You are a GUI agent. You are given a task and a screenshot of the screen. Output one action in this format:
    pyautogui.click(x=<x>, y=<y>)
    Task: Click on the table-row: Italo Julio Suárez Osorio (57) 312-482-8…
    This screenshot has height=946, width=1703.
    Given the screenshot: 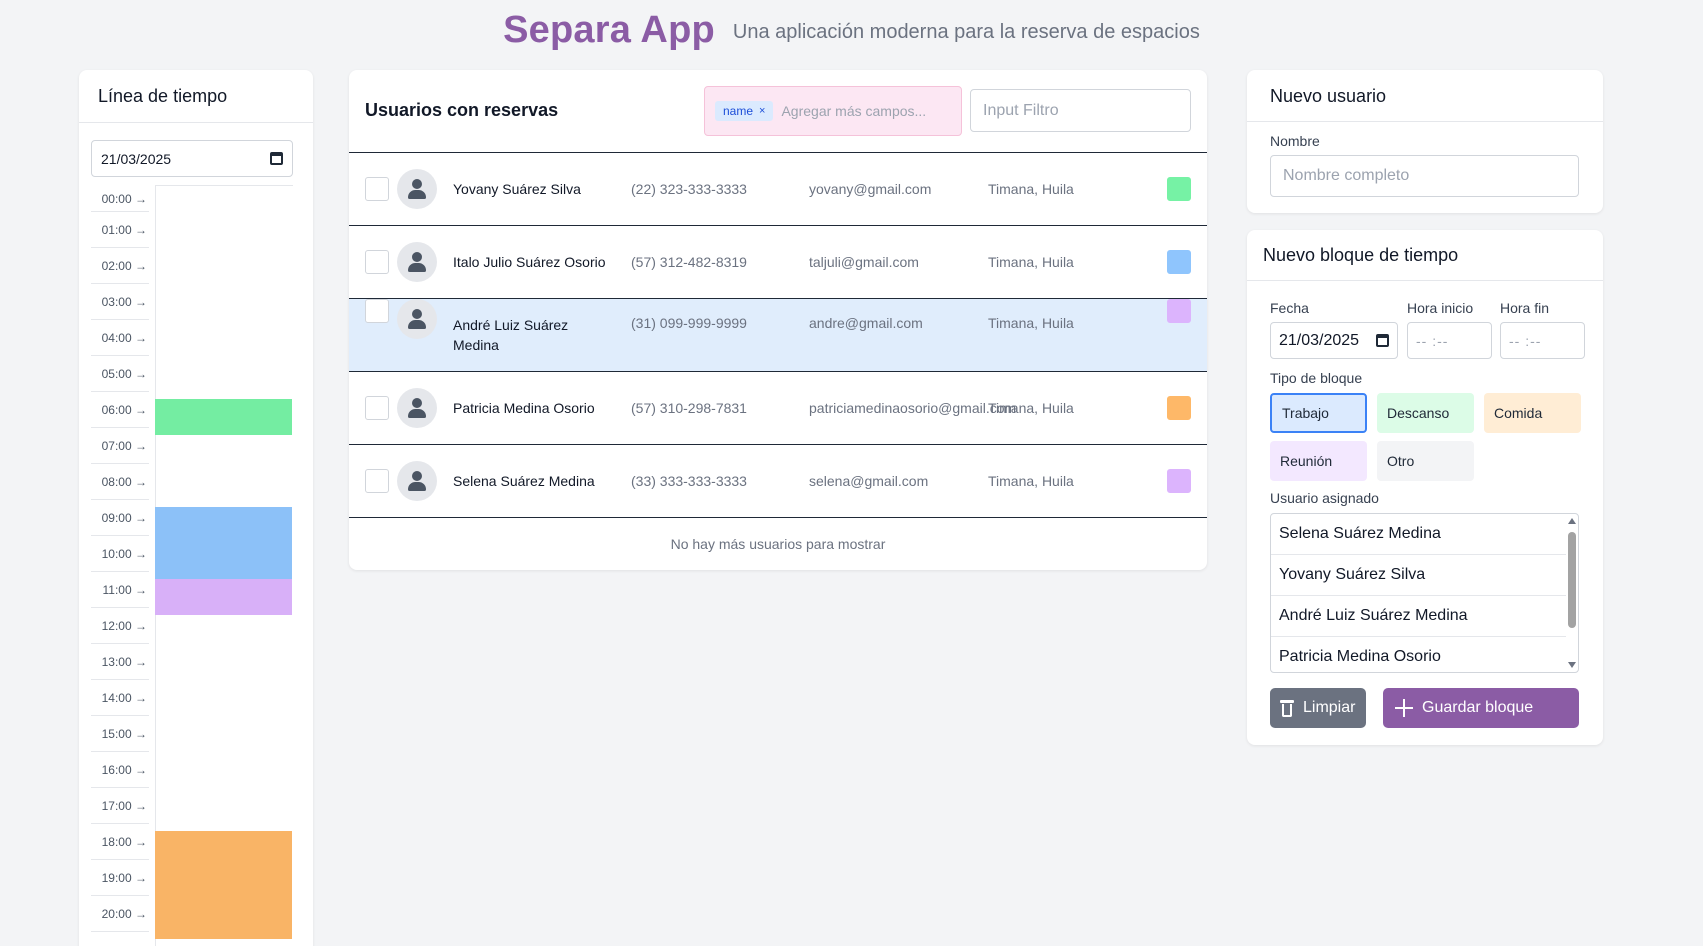 What is the action you would take?
    pyautogui.click(x=778, y=262)
    